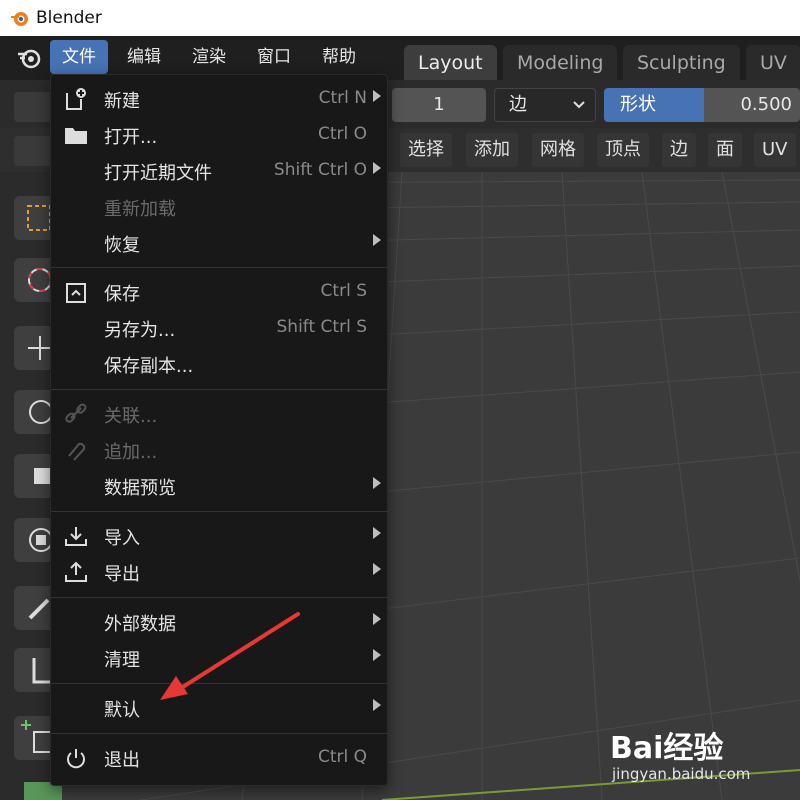 Image resolution: width=800 pixels, height=800 pixels. I want to click on watermark-url: jingyan.baidu.com, so click(681, 774).